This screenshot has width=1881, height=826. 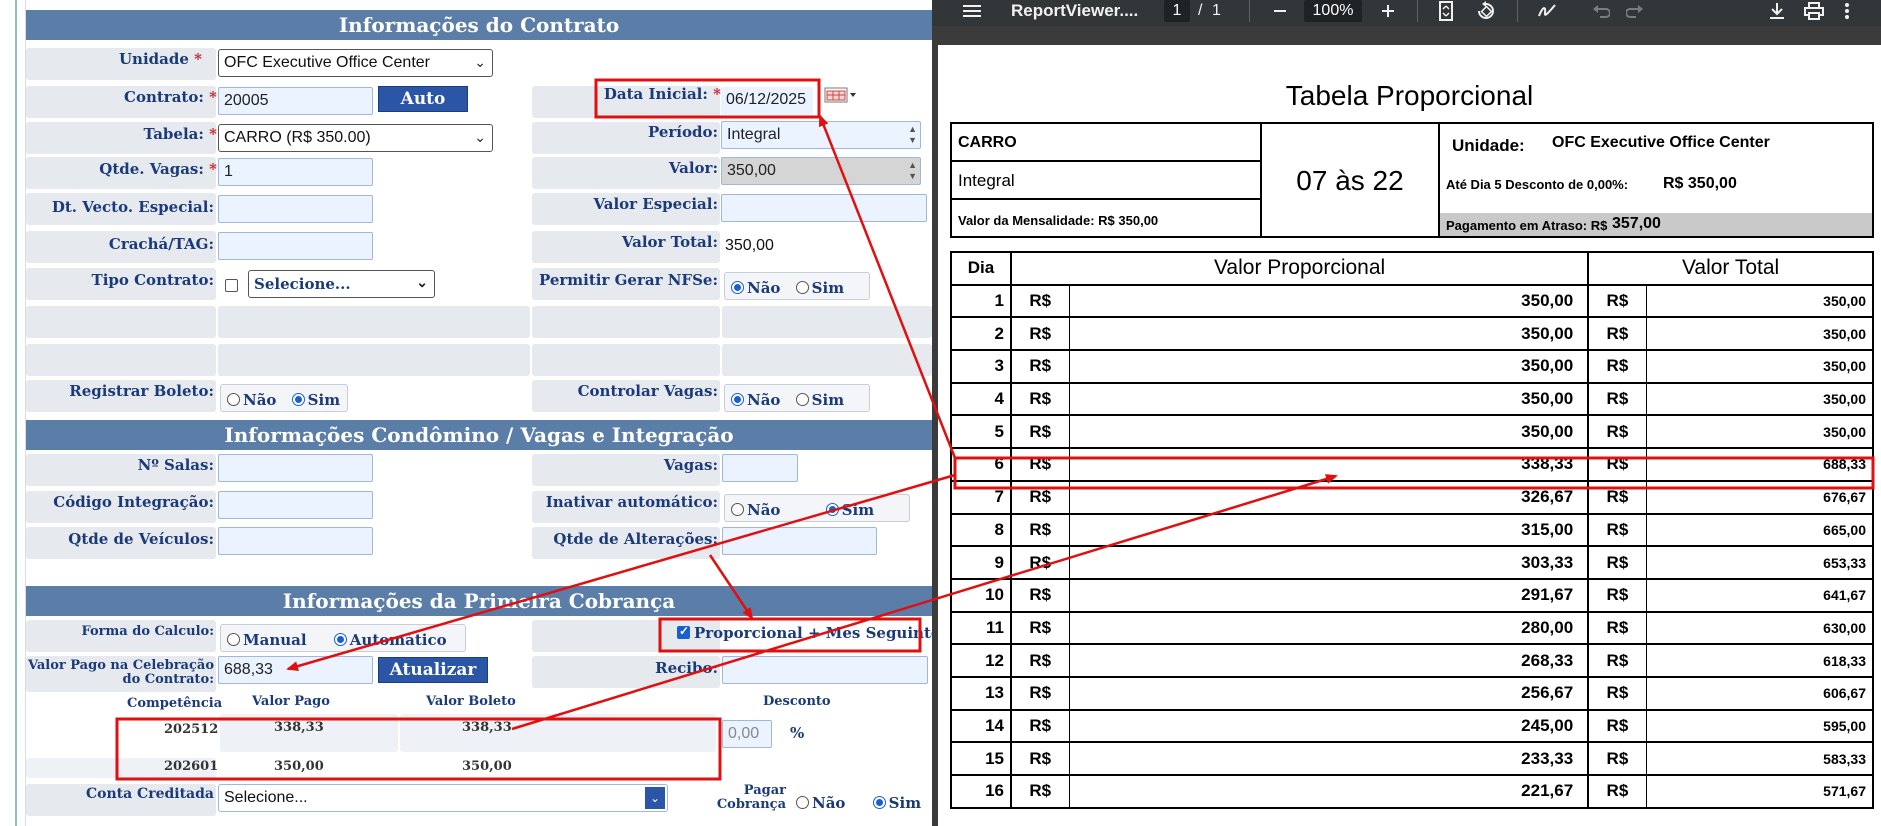 What do you see at coordinates (825, 670) in the screenshot?
I see `recibo-input` at bounding box center [825, 670].